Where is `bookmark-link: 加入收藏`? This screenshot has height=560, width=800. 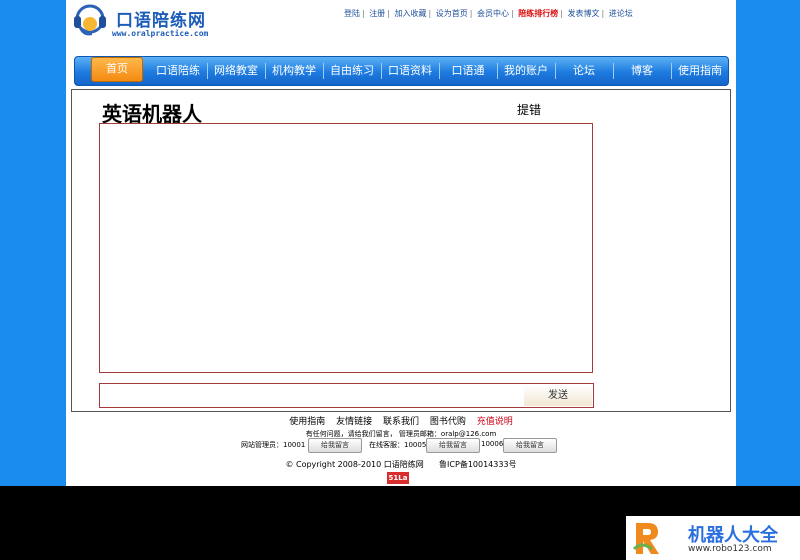
bookmark-link: 加入收藏 is located at coordinates (411, 13).